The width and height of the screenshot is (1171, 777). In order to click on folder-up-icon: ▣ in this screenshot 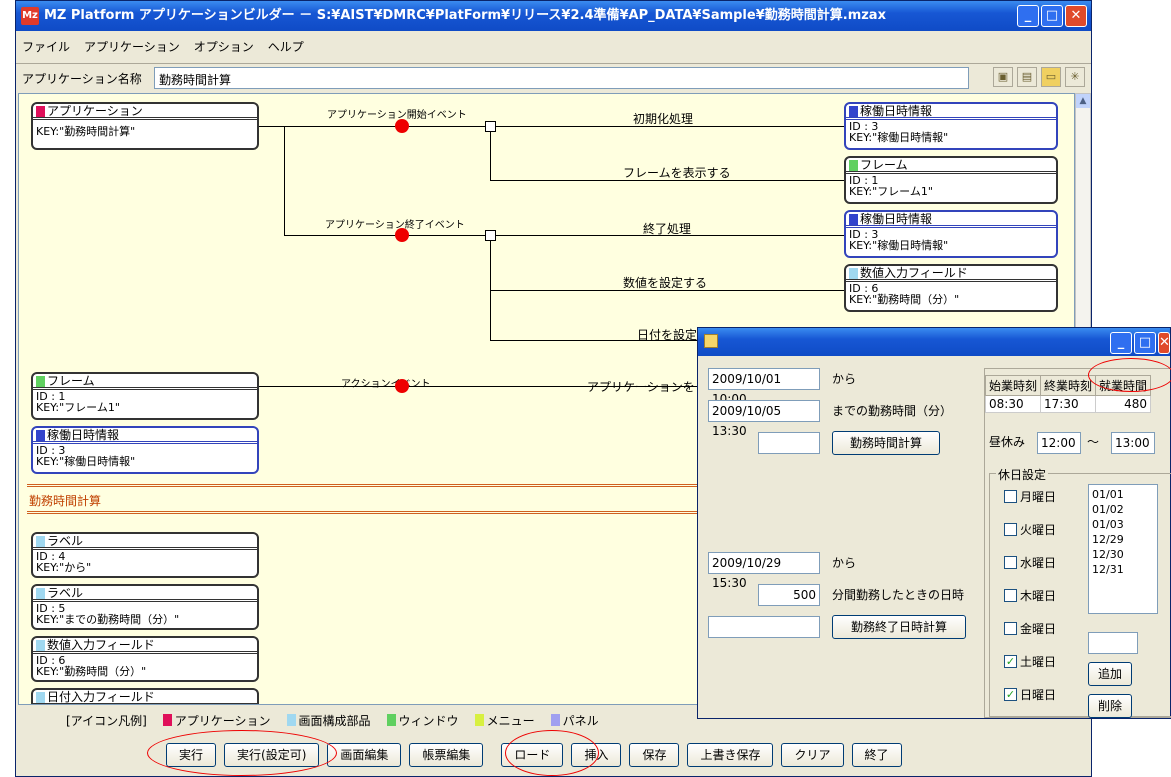, I will do `click(1003, 77)`.